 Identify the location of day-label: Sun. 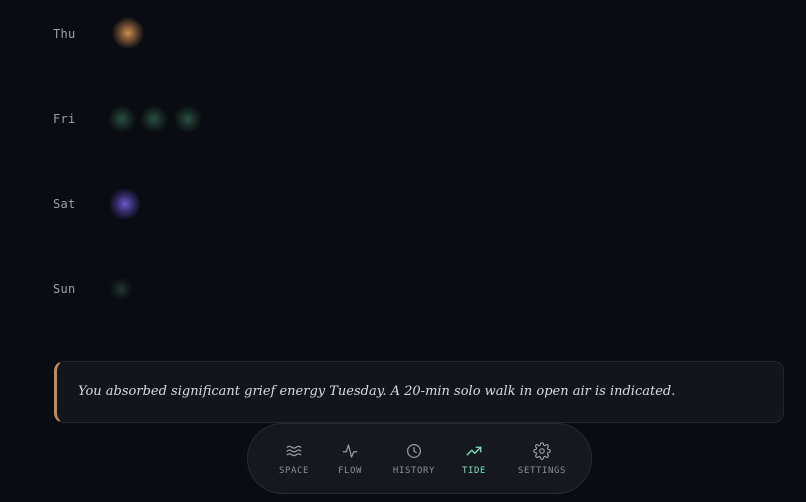
(64, 289).